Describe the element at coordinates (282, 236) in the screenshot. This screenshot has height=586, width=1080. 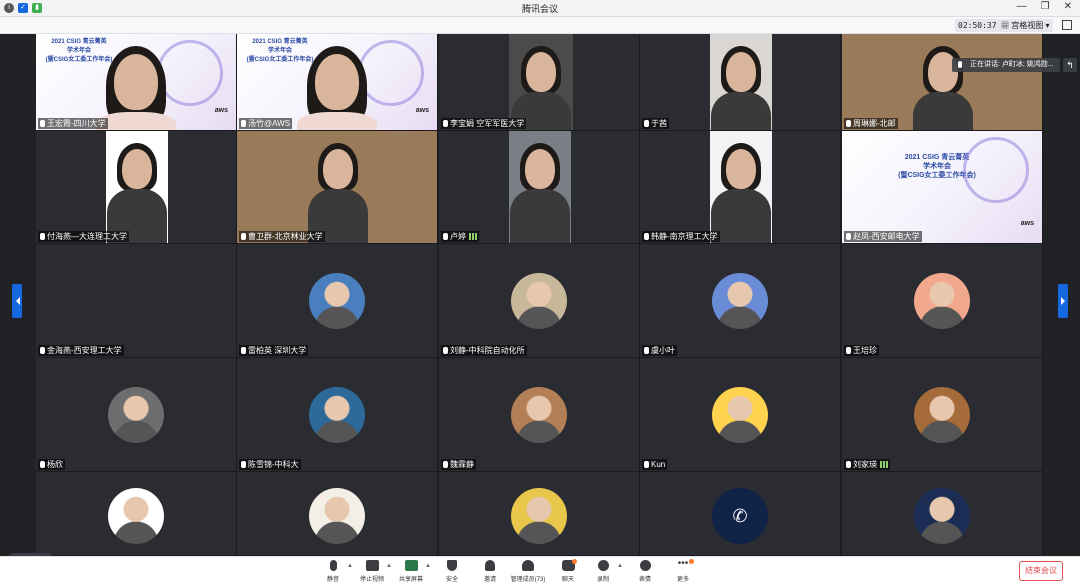
I see `participant-name-label: 曹卫群-北京林业大学` at that location.